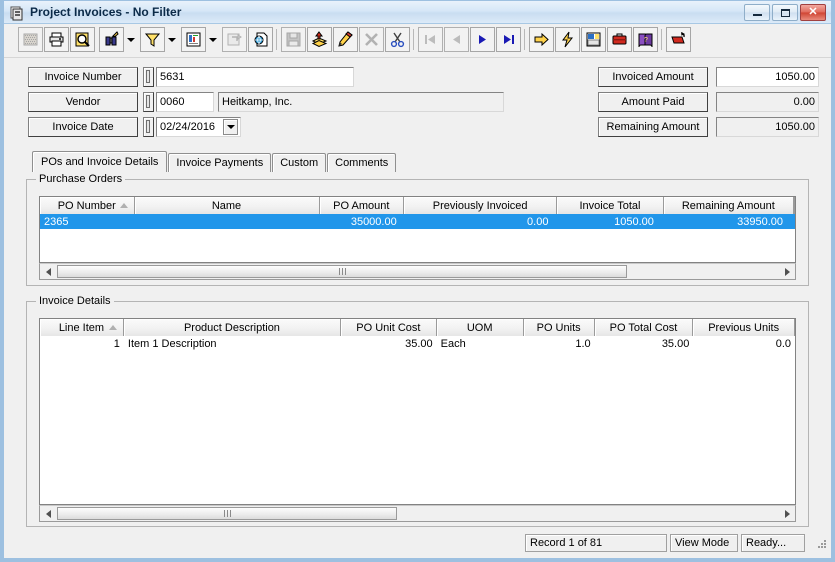 The height and width of the screenshot is (562, 835). Describe the element at coordinates (389, 327) in the screenshot. I see `invoice-detail-column-header: PO Unit Cost` at that location.